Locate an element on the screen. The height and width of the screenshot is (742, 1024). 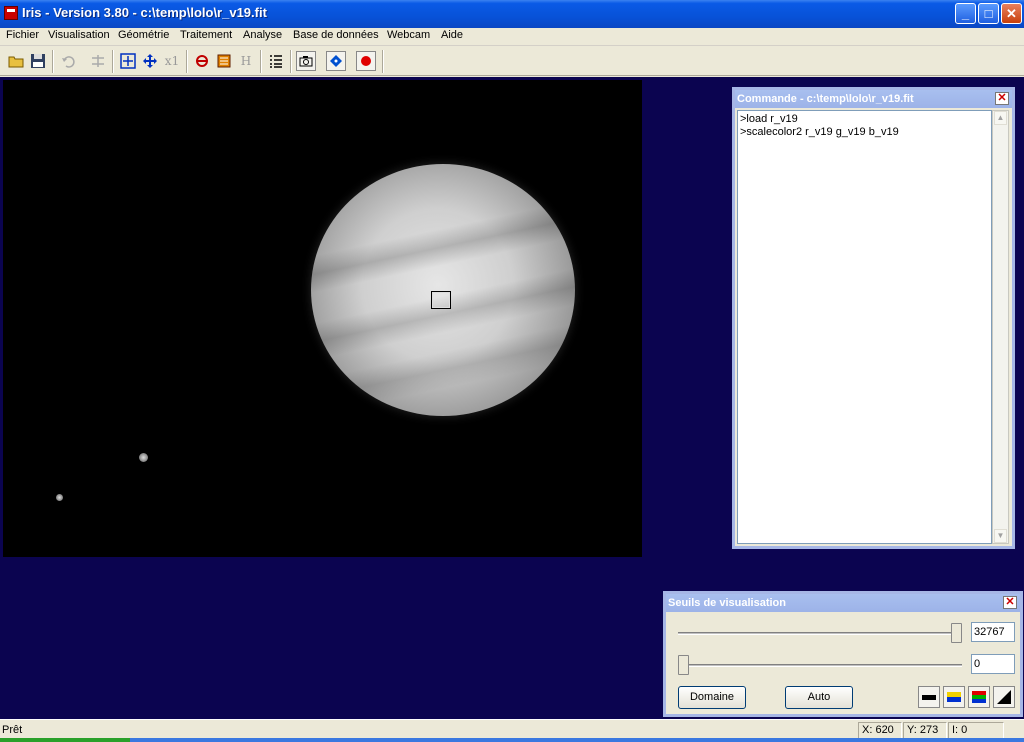
black-palette-icon is located at coordinates (929, 697).